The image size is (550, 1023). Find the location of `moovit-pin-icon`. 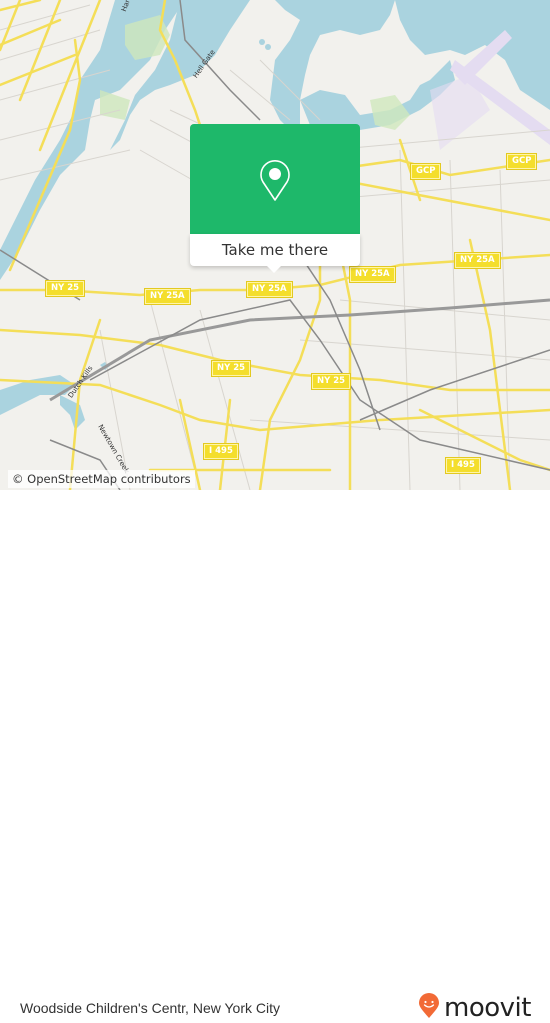

moovit-pin-icon is located at coordinates (429, 1008).